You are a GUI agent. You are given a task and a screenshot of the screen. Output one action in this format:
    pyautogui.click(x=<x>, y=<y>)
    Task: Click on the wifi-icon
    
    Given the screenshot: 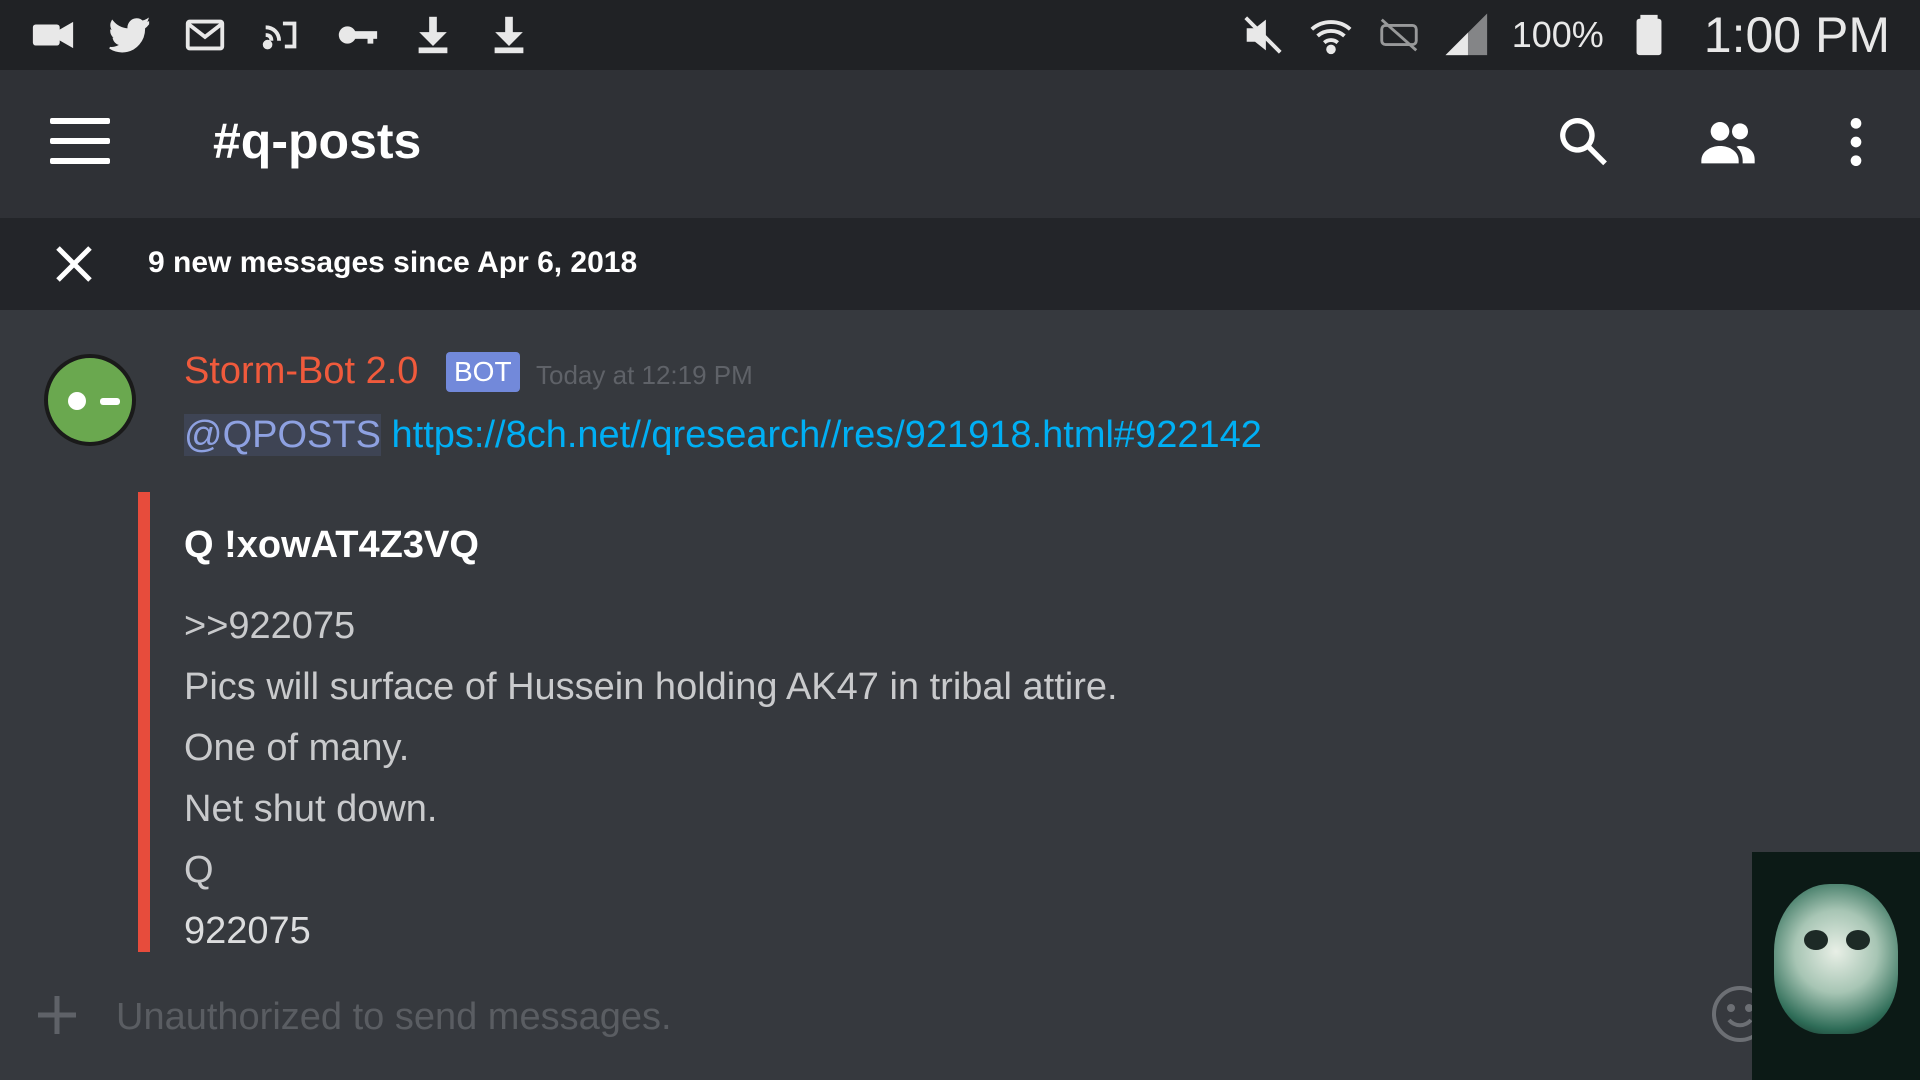 What is the action you would take?
    pyautogui.click(x=1331, y=35)
    